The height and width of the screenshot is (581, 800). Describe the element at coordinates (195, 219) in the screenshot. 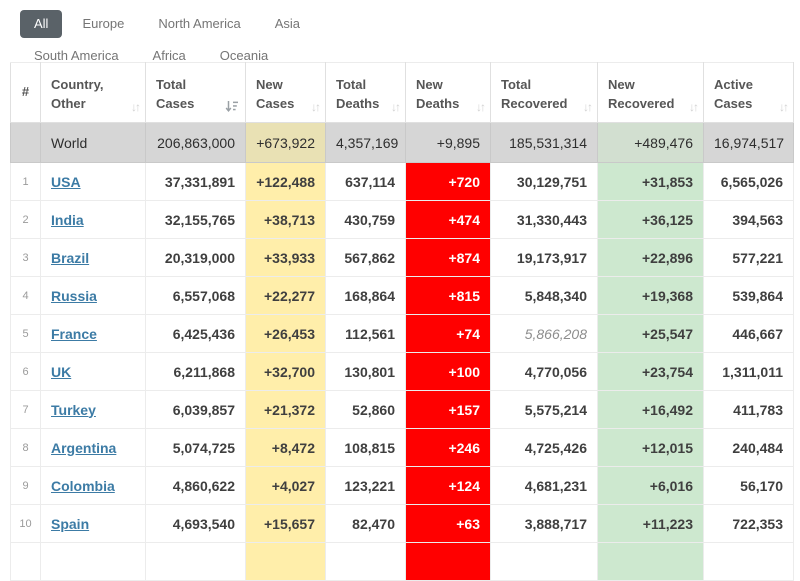

I see `cell-total-cases: 32,155,765` at that location.